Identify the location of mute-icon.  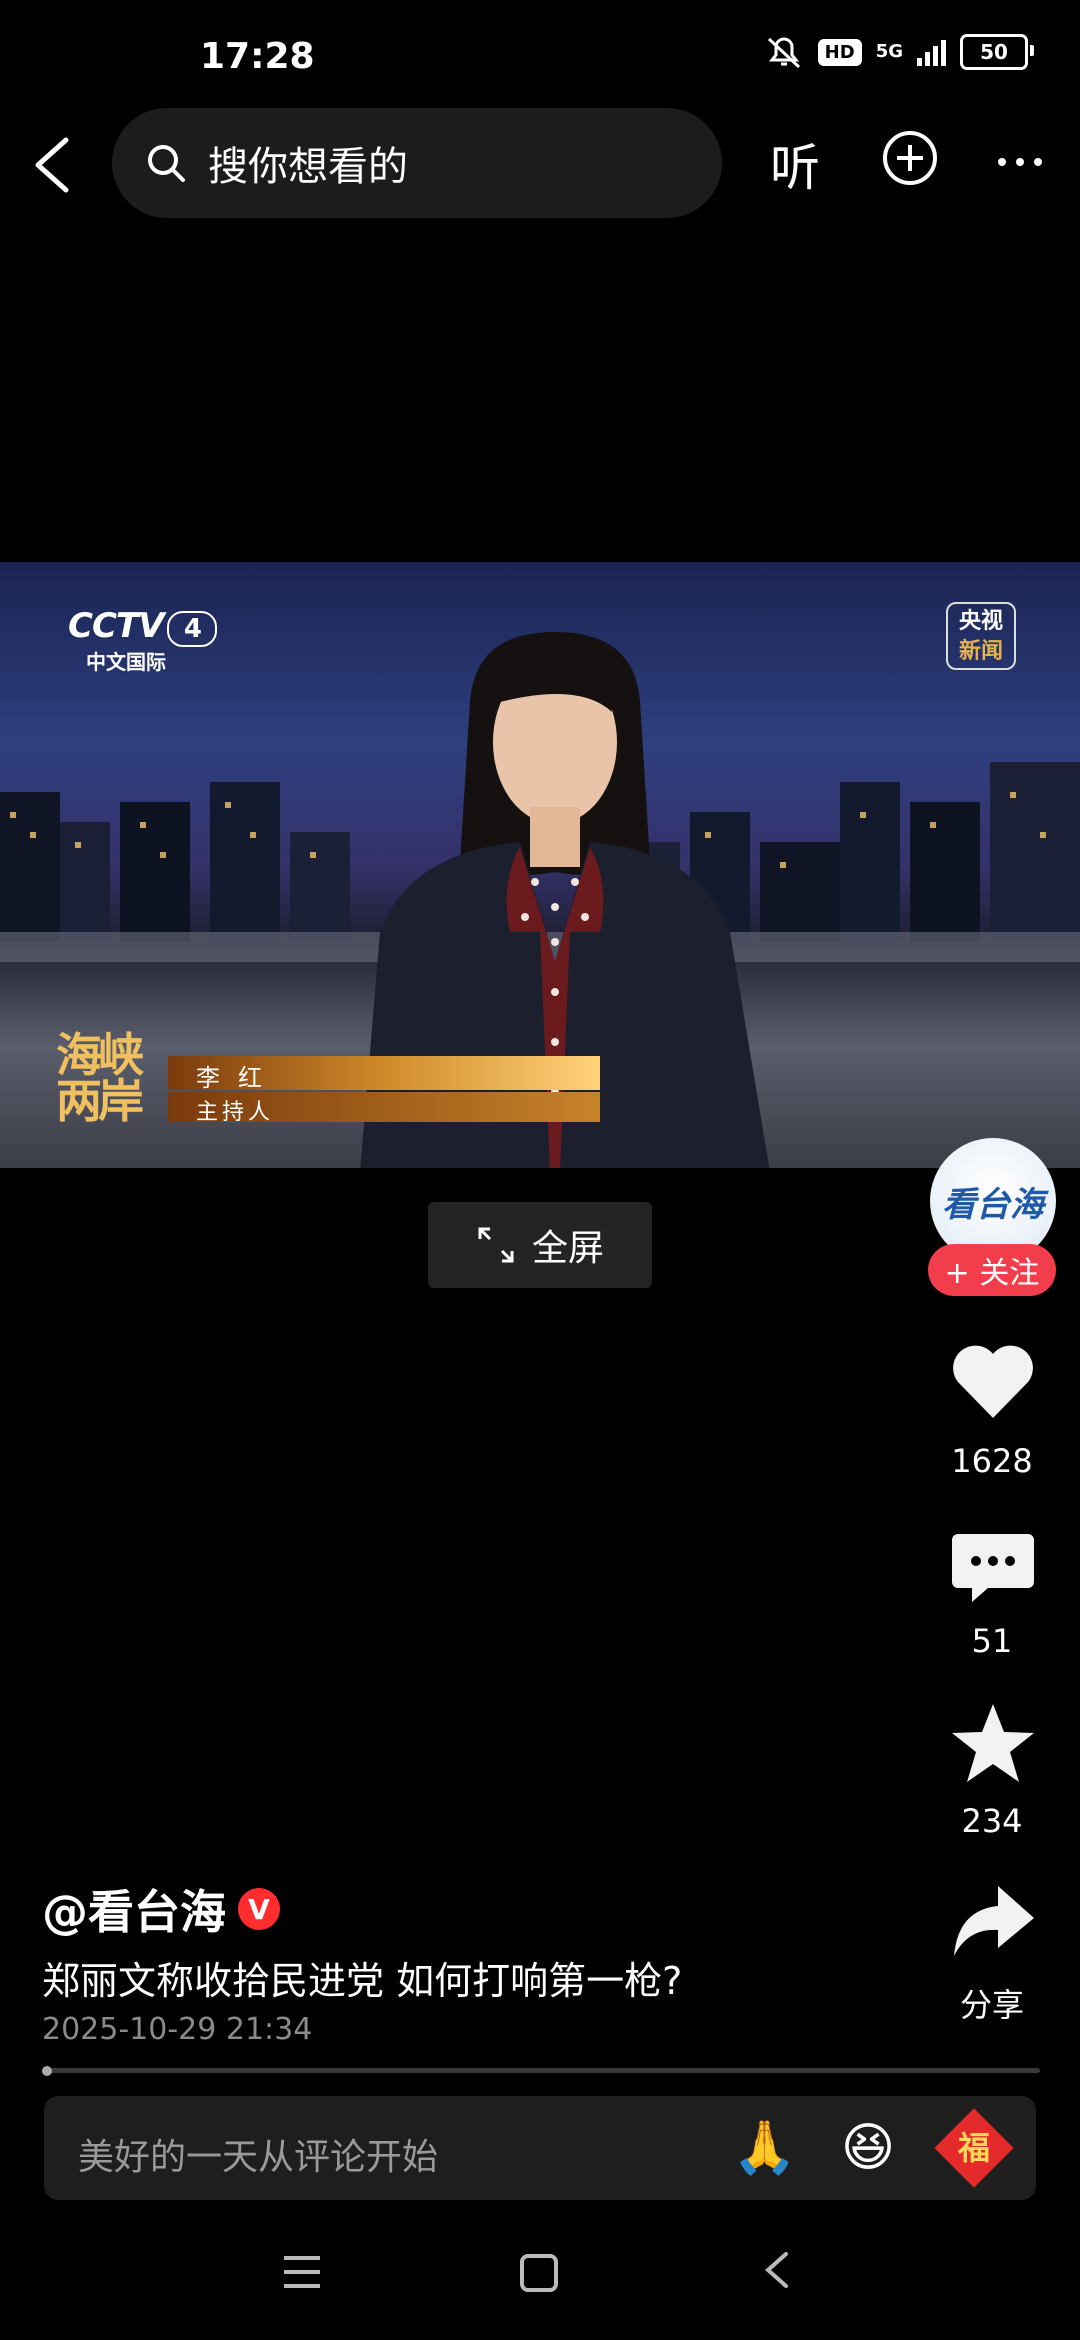
(783, 53).